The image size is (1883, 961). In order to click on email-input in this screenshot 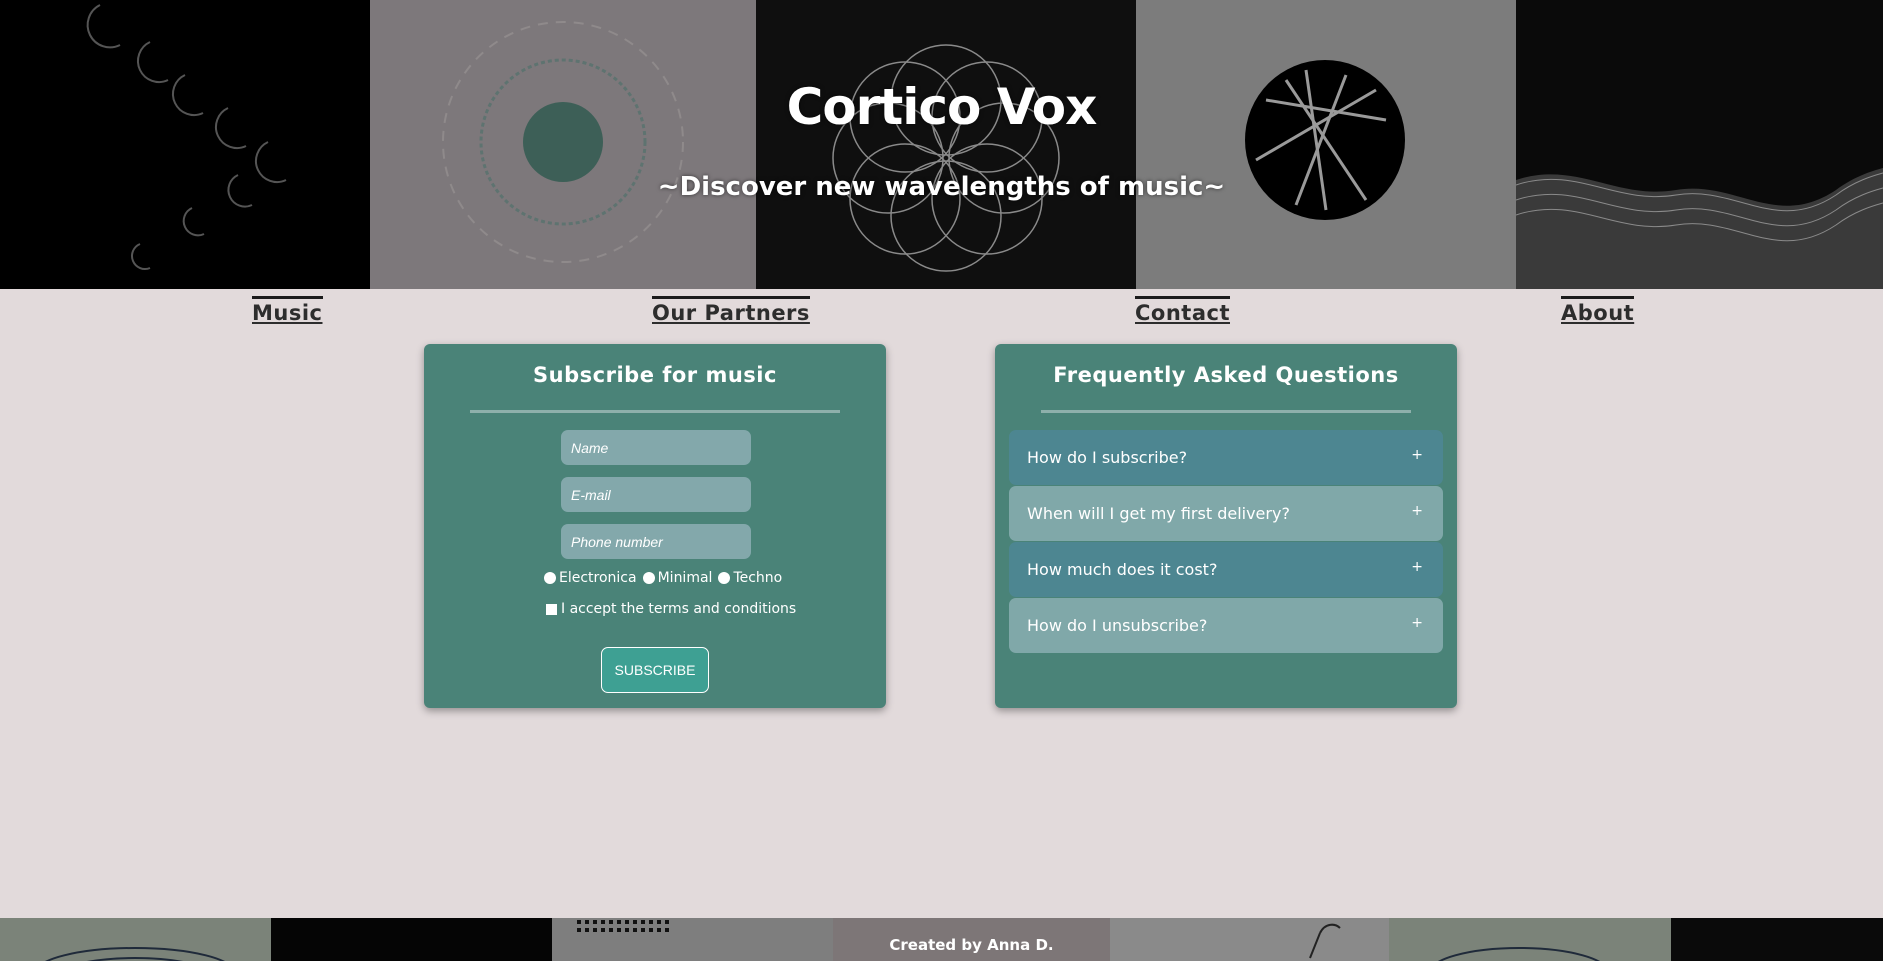, I will do `click(656, 494)`.